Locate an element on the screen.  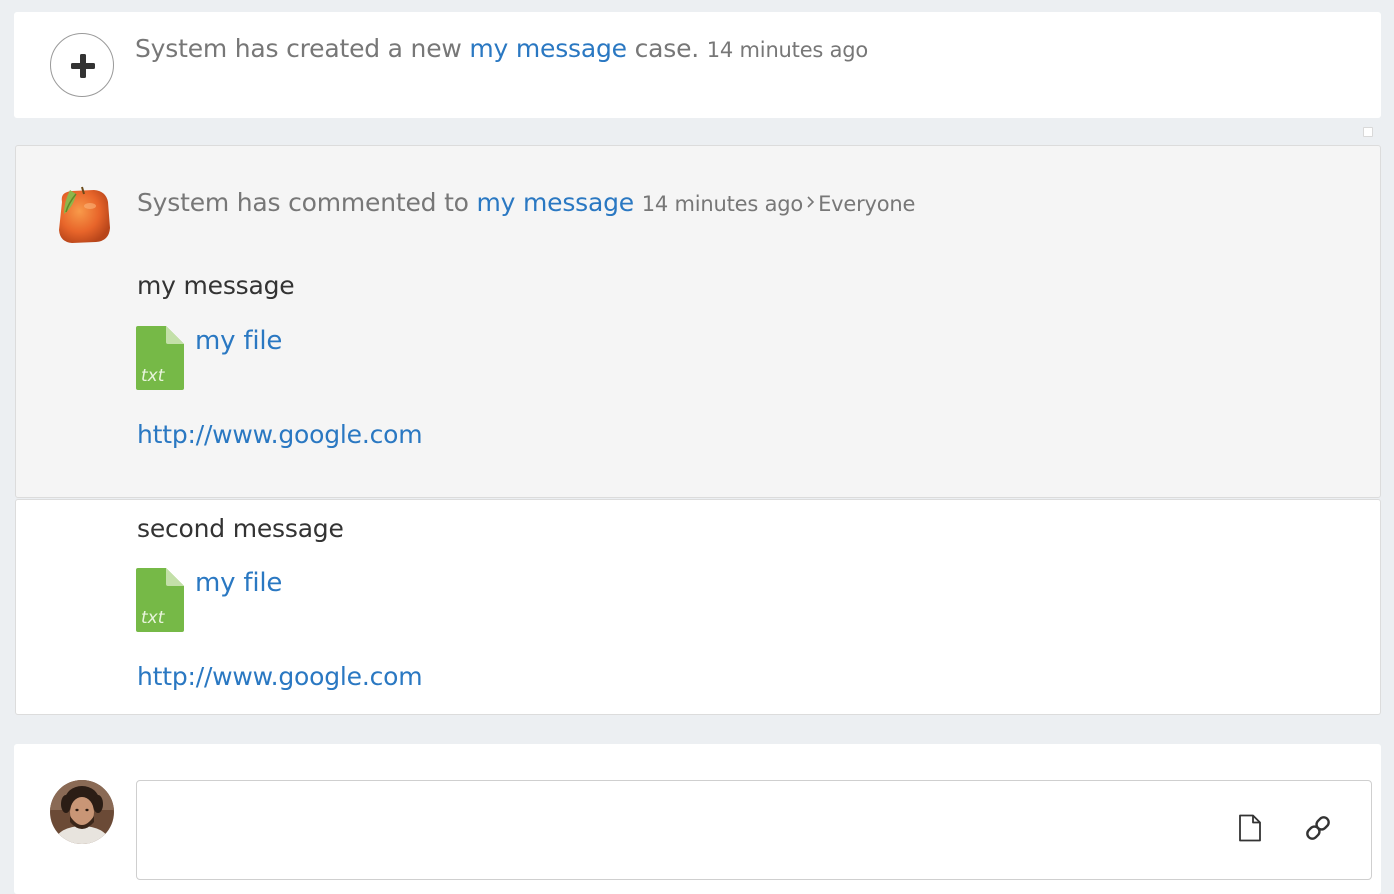
attach-link-button is located at coordinates (1318, 830).